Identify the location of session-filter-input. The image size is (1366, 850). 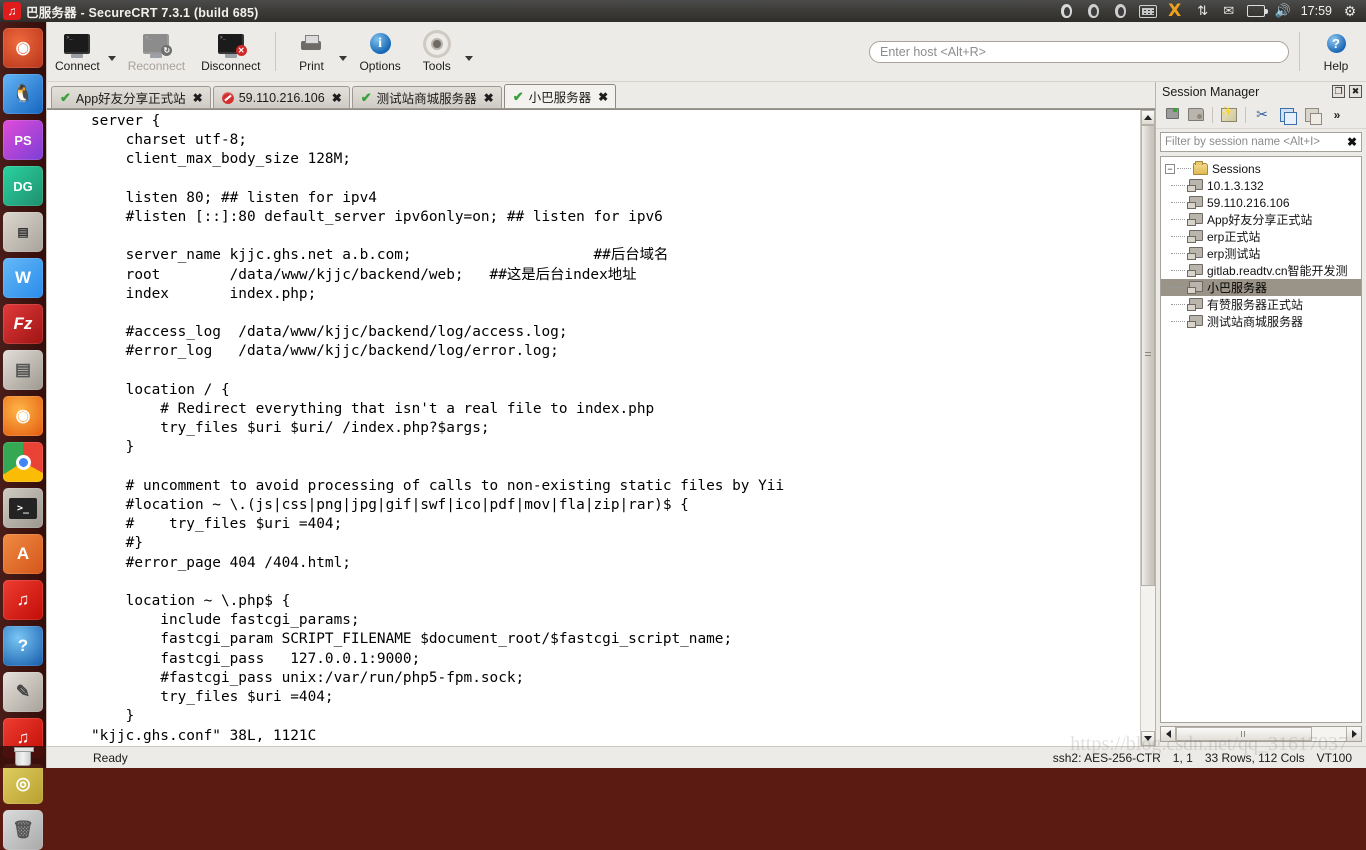
(1252, 142).